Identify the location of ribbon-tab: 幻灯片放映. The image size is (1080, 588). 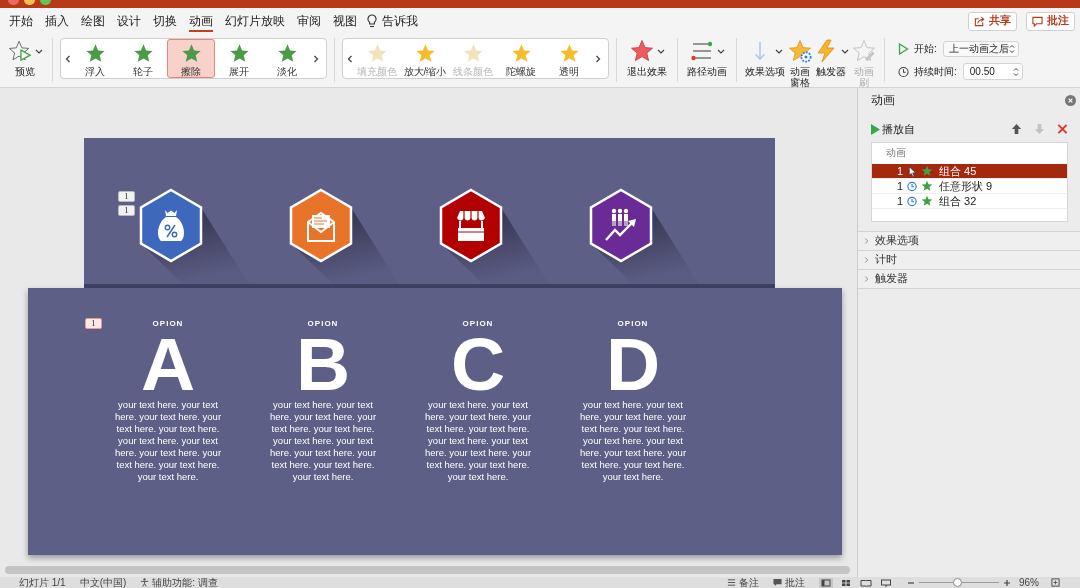
(255, 21).